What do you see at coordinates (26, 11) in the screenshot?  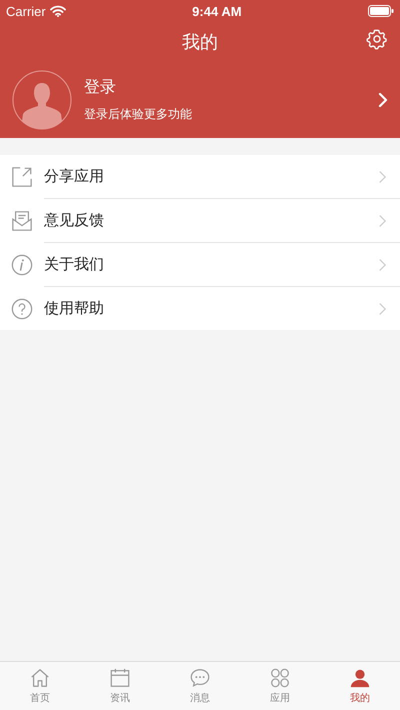 I see `carrier-label: Carrier` at bounding box center [26, 11].